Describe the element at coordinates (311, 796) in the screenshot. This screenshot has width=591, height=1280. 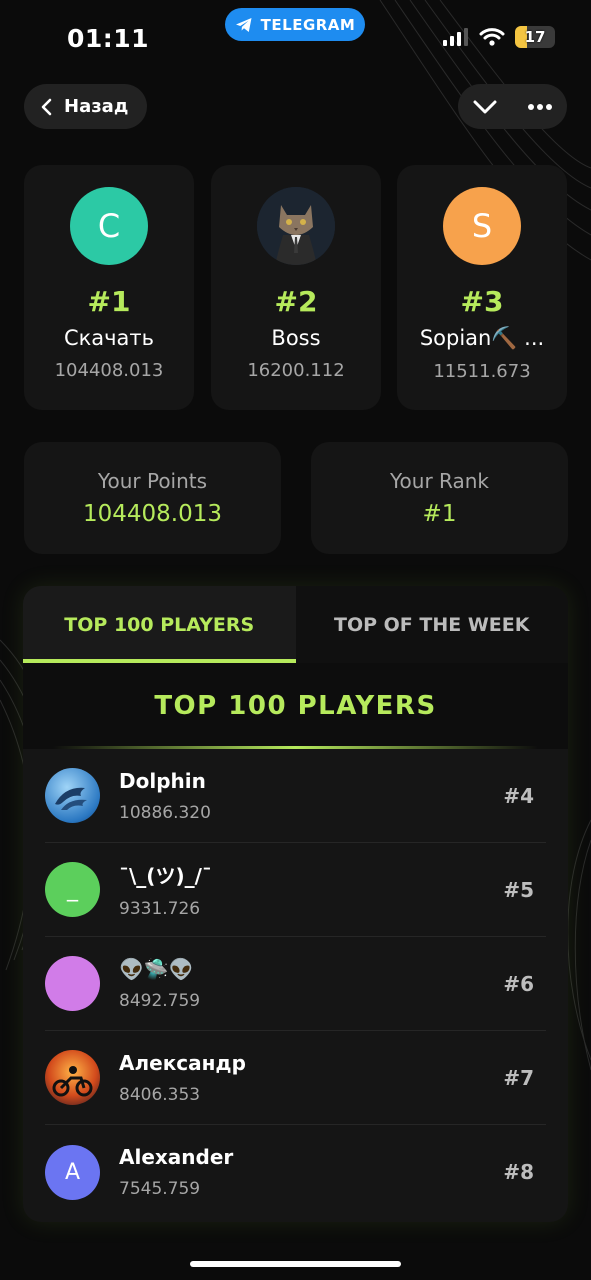
I see `row-info: Dolphin 10886.320` at that location.